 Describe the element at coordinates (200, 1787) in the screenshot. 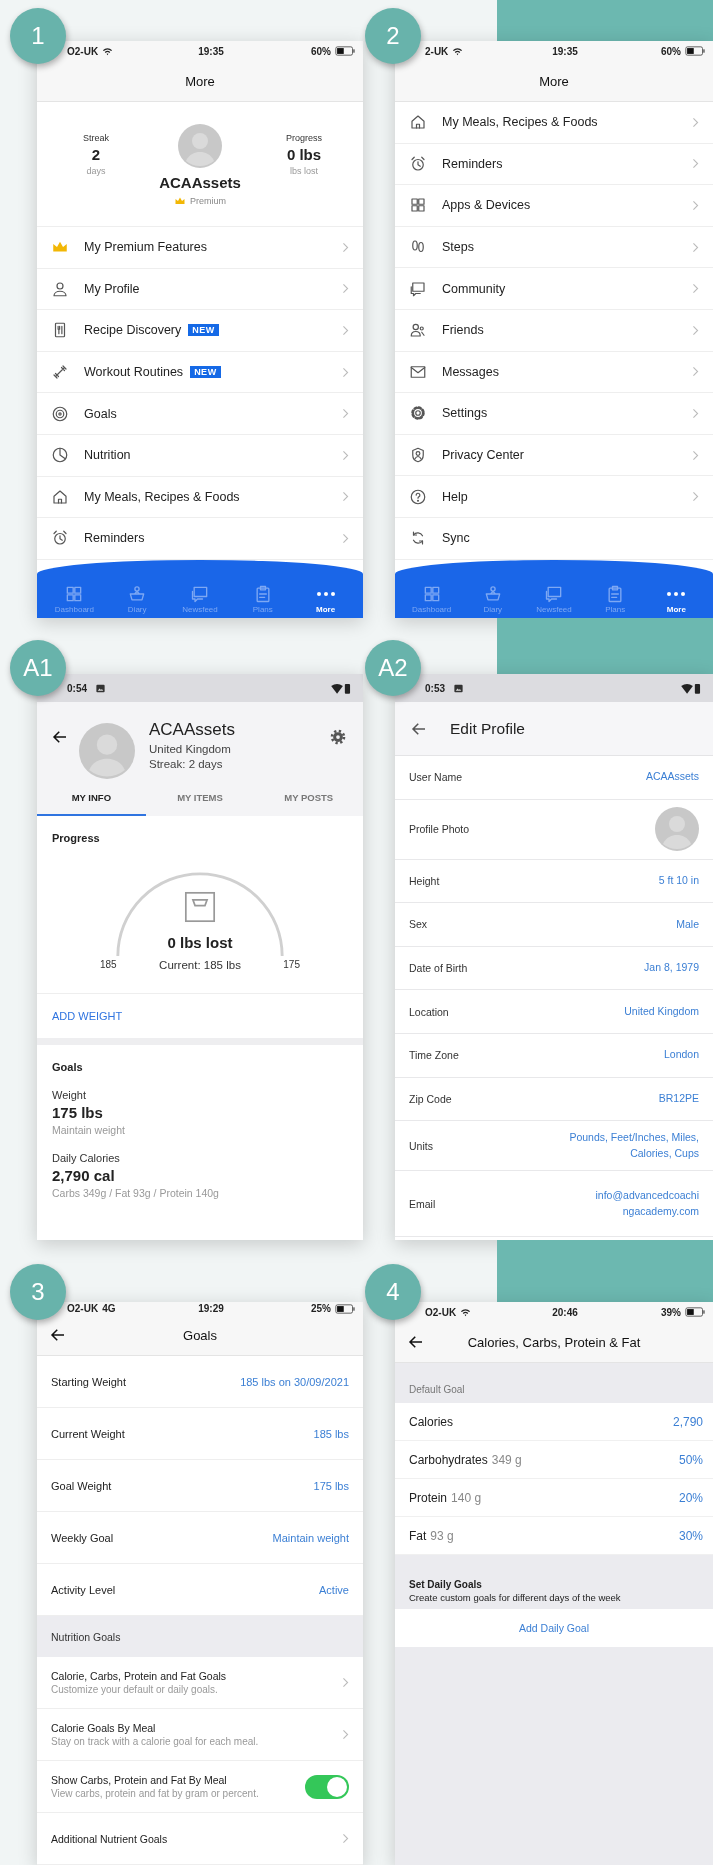

I see `nutrition-goal-row: Show Carbs, Protein and Fat By Meal View carbs, protein and fat by gram or percent.` at that location.